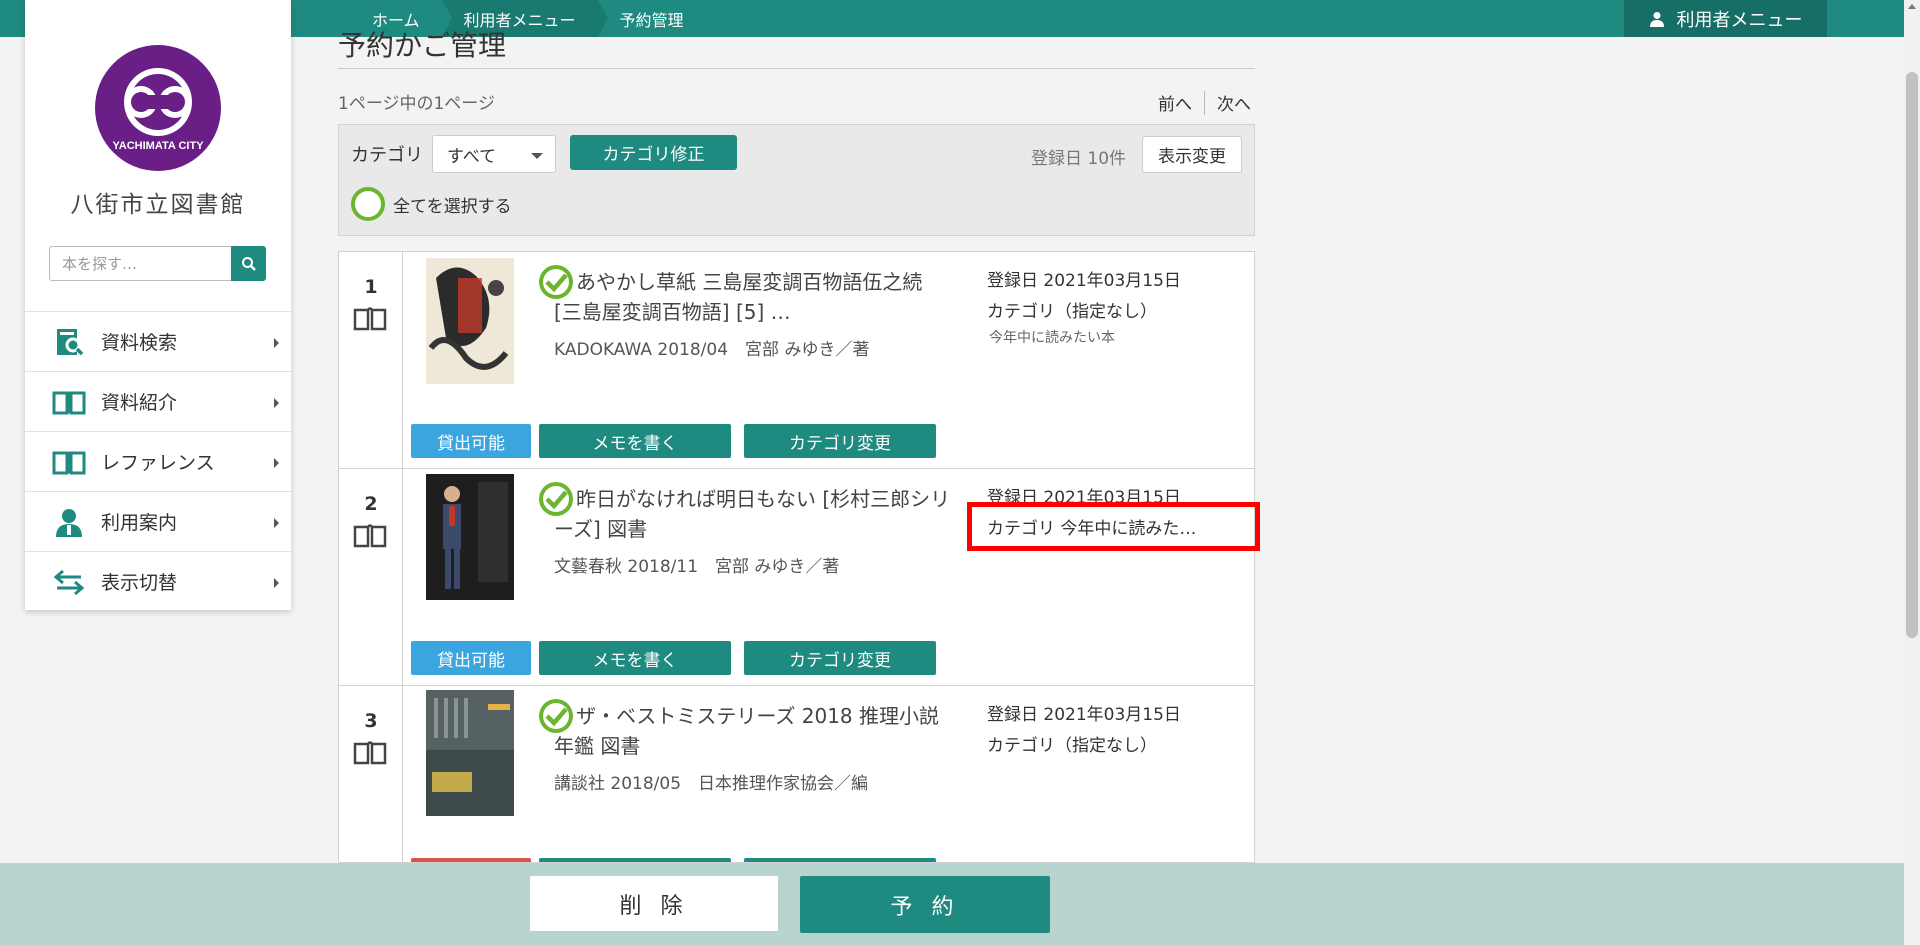  Describe the element at coordinates (416, 104) in the screenshot. I see `page-count: 1ページ中の1ページ` at that location.